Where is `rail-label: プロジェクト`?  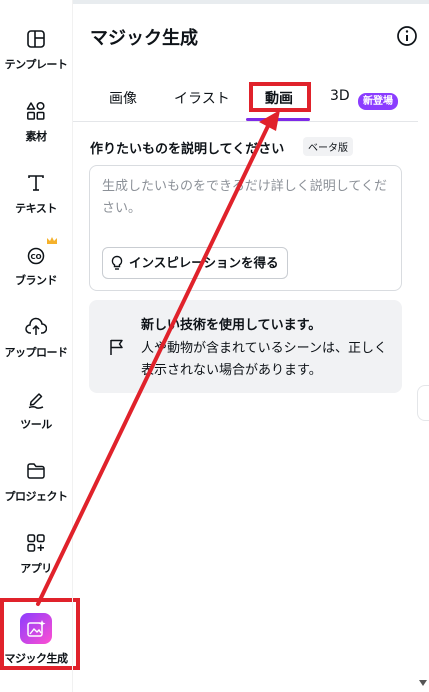
rail-label: プロジェクト is located at coordinates (36, 496).